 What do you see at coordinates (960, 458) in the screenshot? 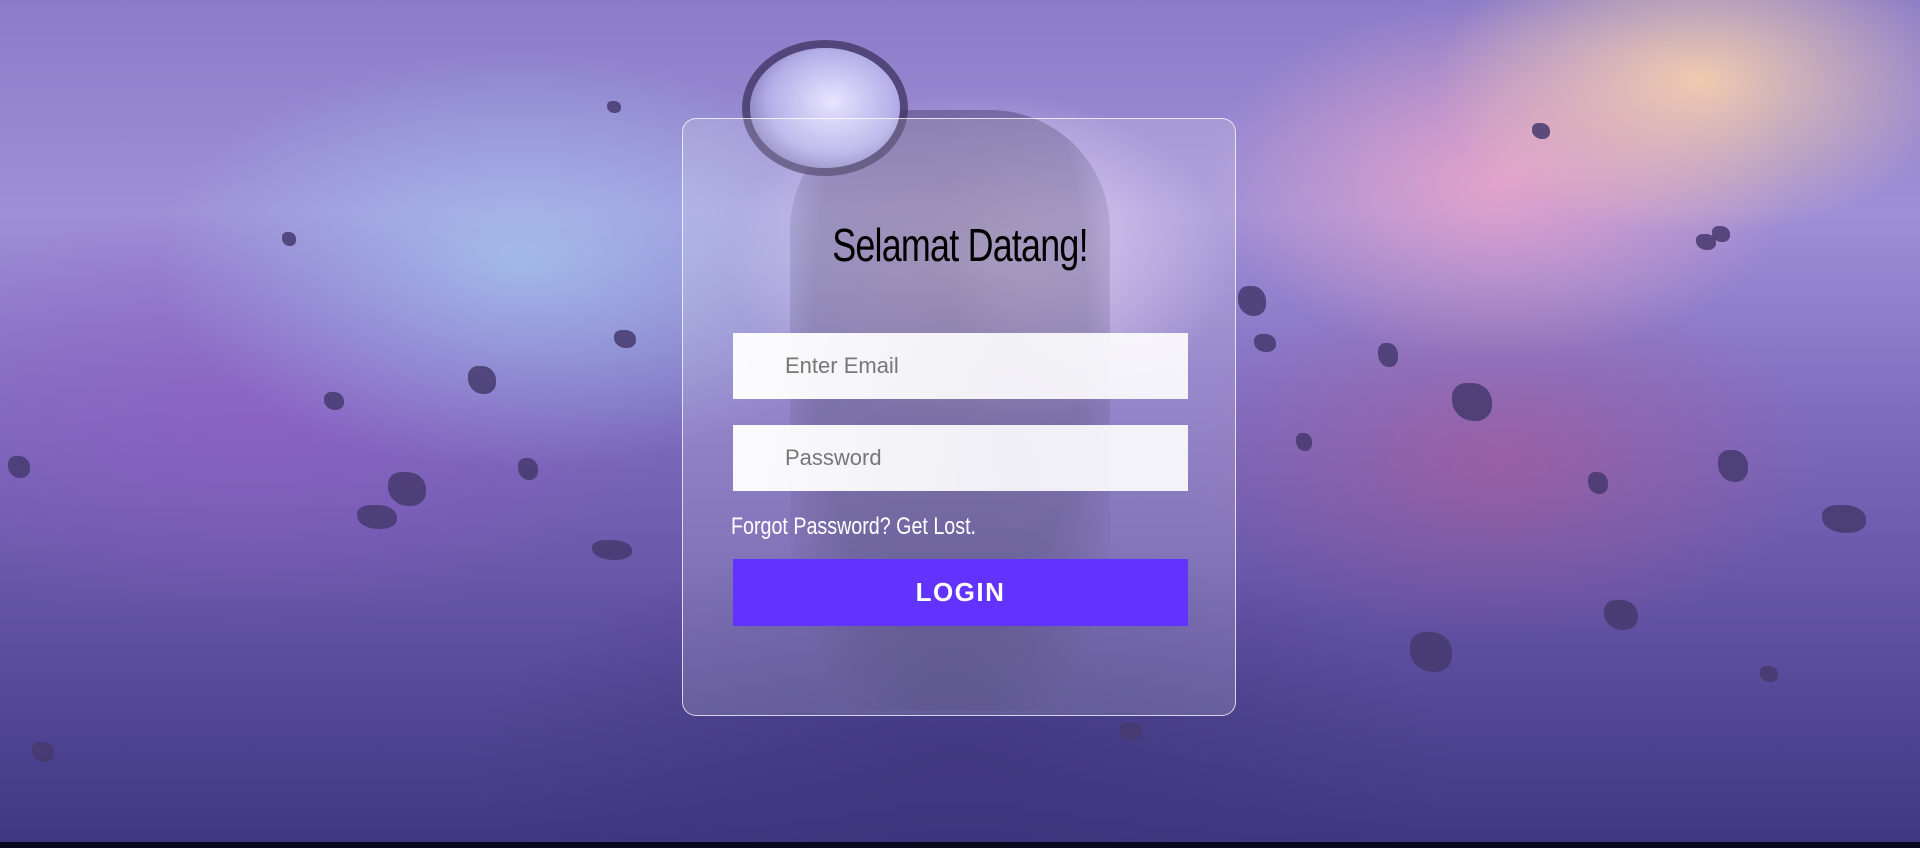
I see `password-input` at bounding box center [960, 458].